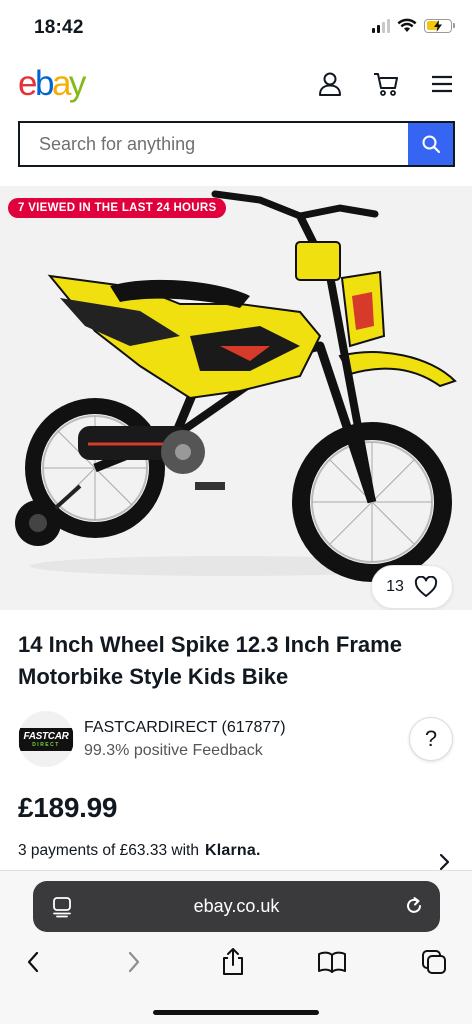  I want to click on watch-button: 13, so click(412, 587).